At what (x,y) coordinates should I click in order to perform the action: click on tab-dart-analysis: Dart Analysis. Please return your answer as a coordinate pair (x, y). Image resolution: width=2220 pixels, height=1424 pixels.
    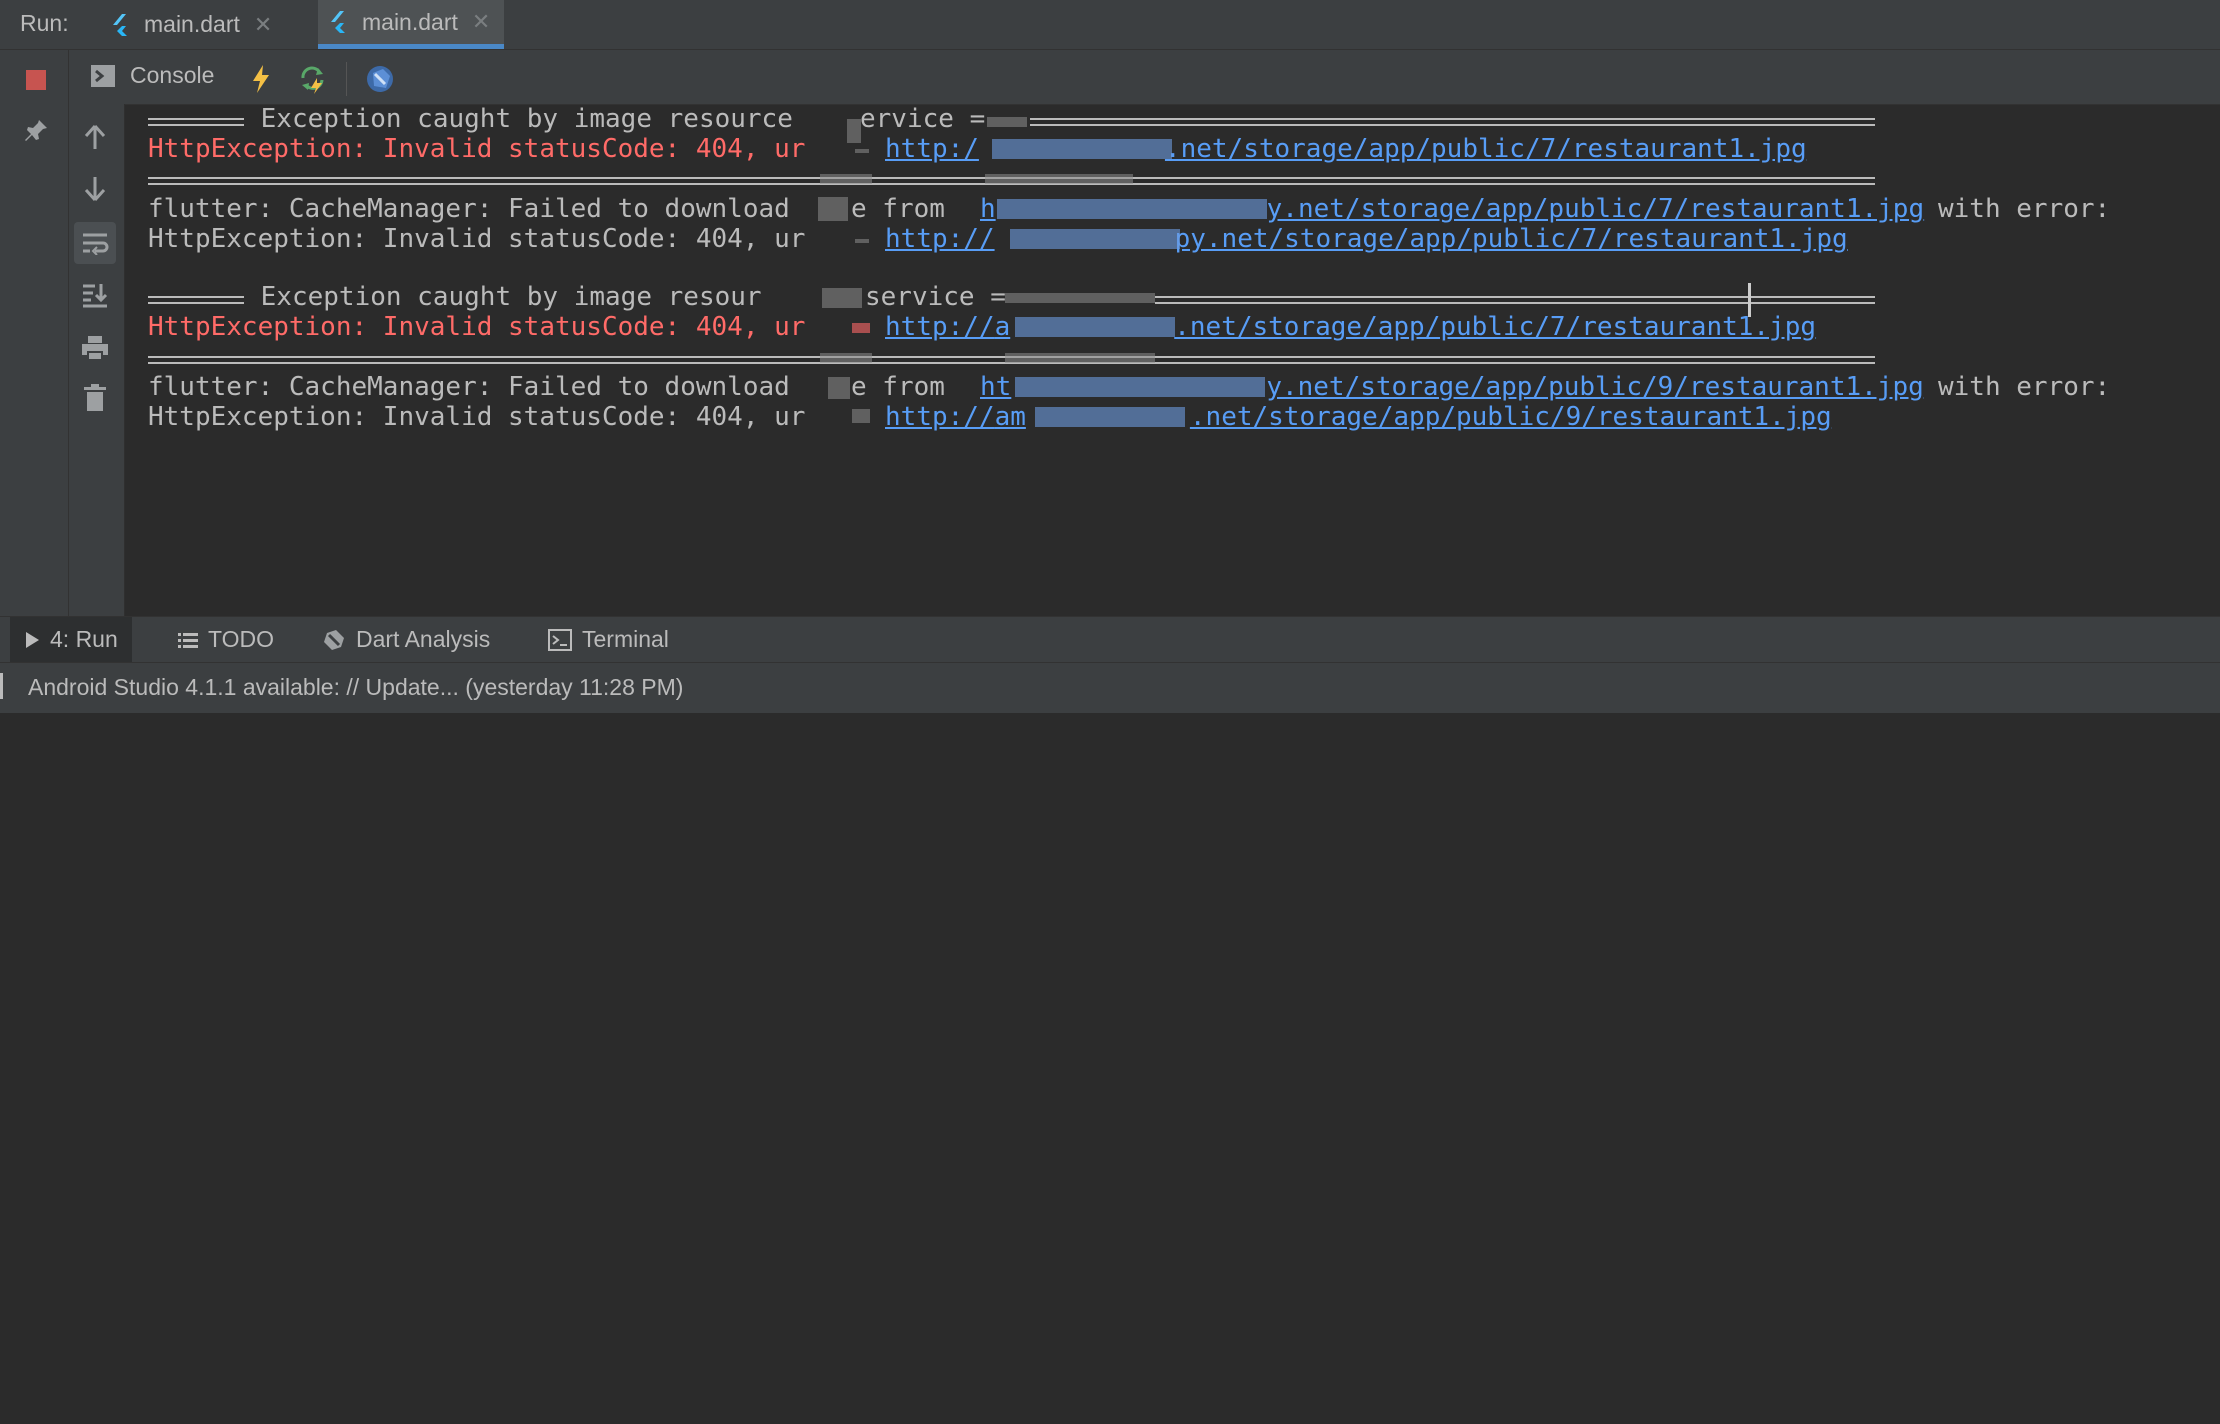
    Looking at the image, I should click on (406, 639).